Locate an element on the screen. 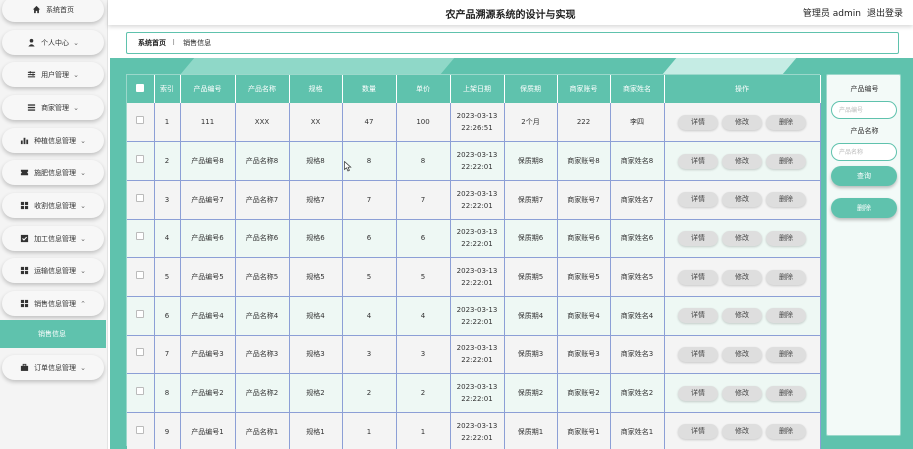 The height and width of the screenshot is (449, 913). sidebar-item-processing-info: 加工信息管理 ⌄ is located at coordinates (53, 238).